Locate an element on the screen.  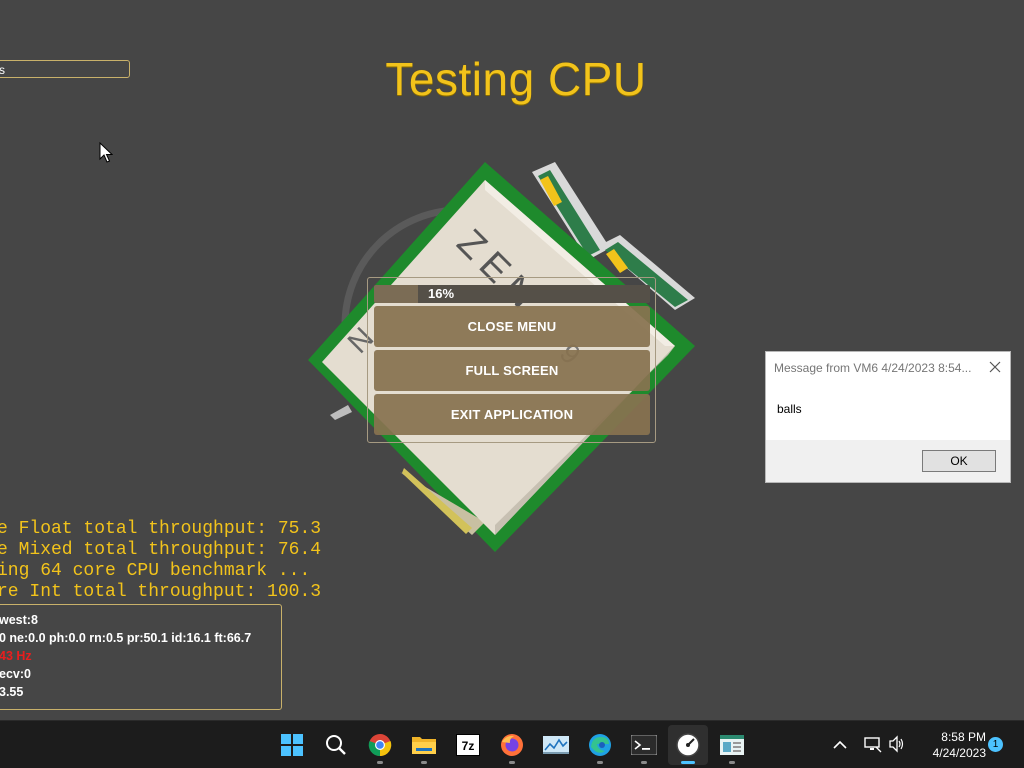
chrome-button is located at coordinates (380, 745).